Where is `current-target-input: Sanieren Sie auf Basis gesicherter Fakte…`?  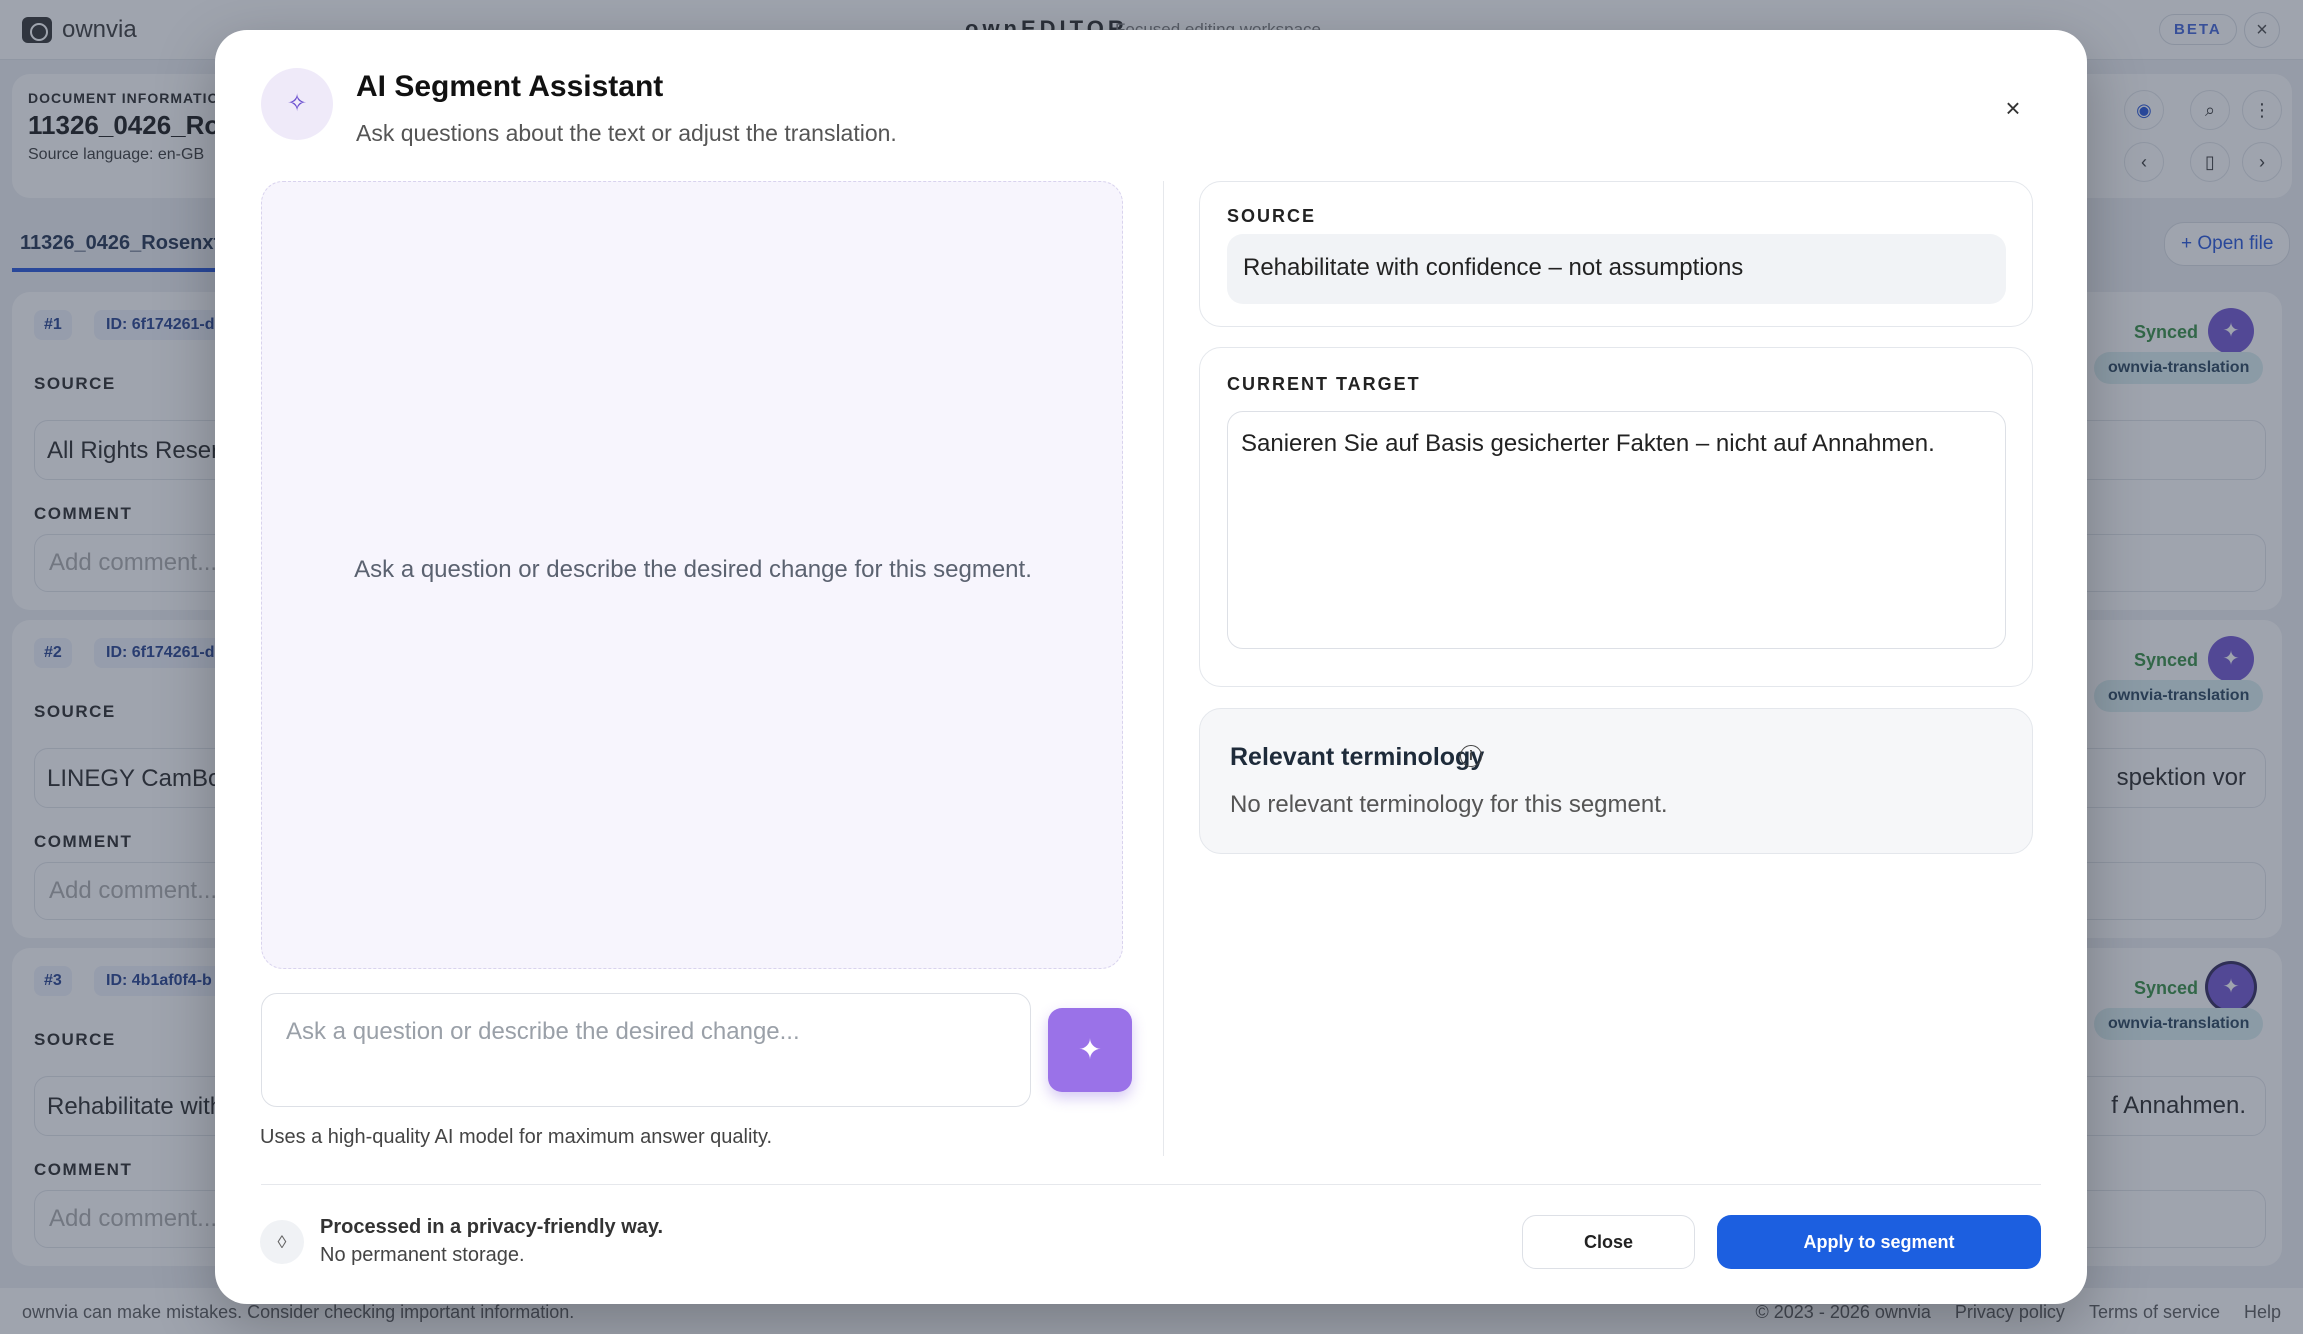
current-target-input: Sanieren Sie auf Basis gesicherter Fakte… is located at coordinates (1616, 530).